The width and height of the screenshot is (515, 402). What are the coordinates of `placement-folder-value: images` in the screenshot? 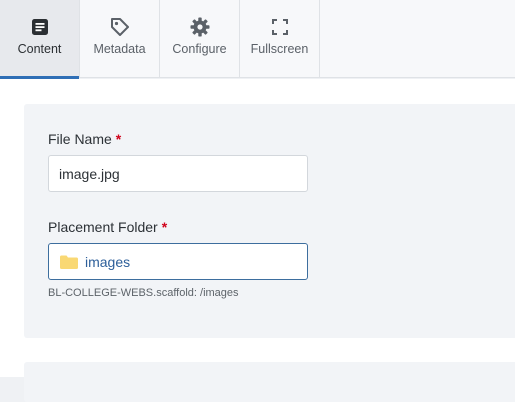 It's located at (108, 261).